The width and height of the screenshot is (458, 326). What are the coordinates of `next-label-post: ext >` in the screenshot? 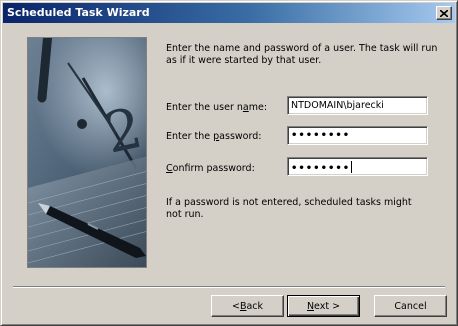 It's located at (327, 306).